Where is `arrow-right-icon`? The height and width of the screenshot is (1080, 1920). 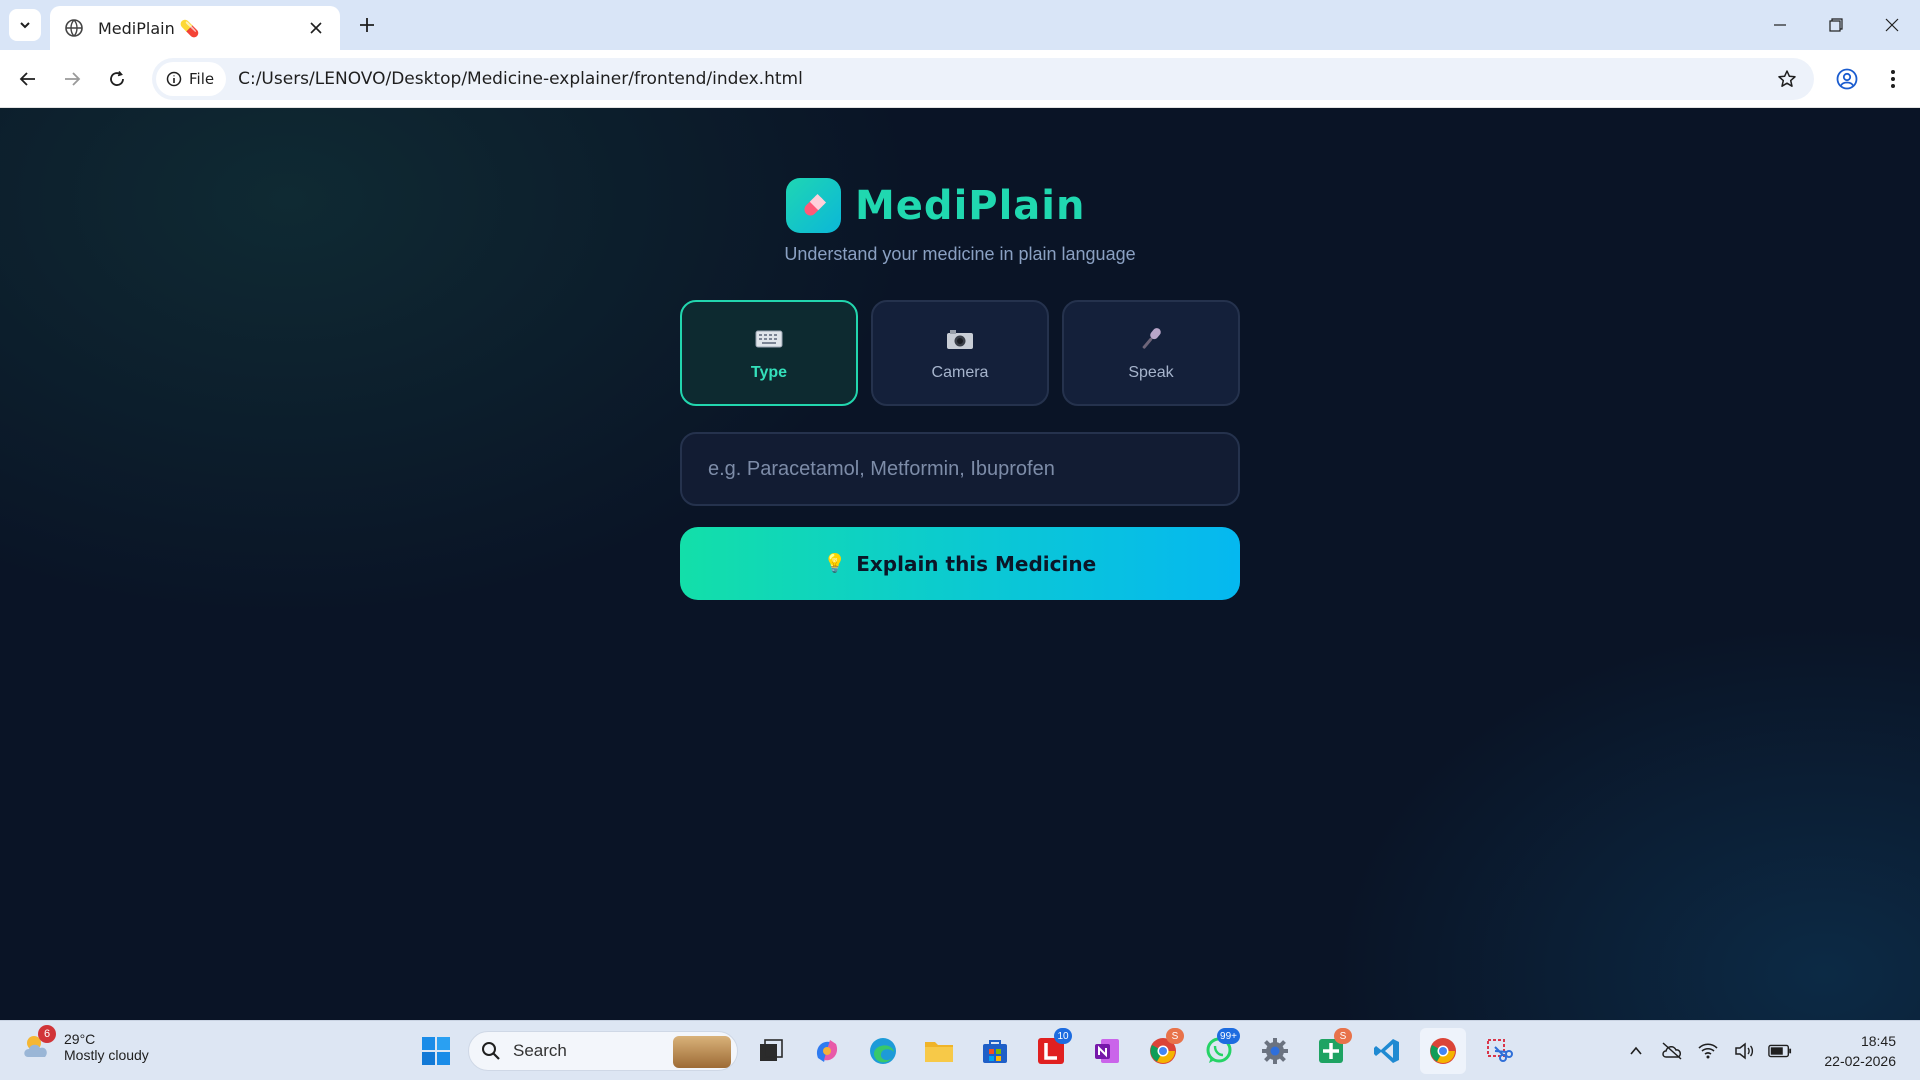 arrow-right-icon is located at coordinates (73, 79).